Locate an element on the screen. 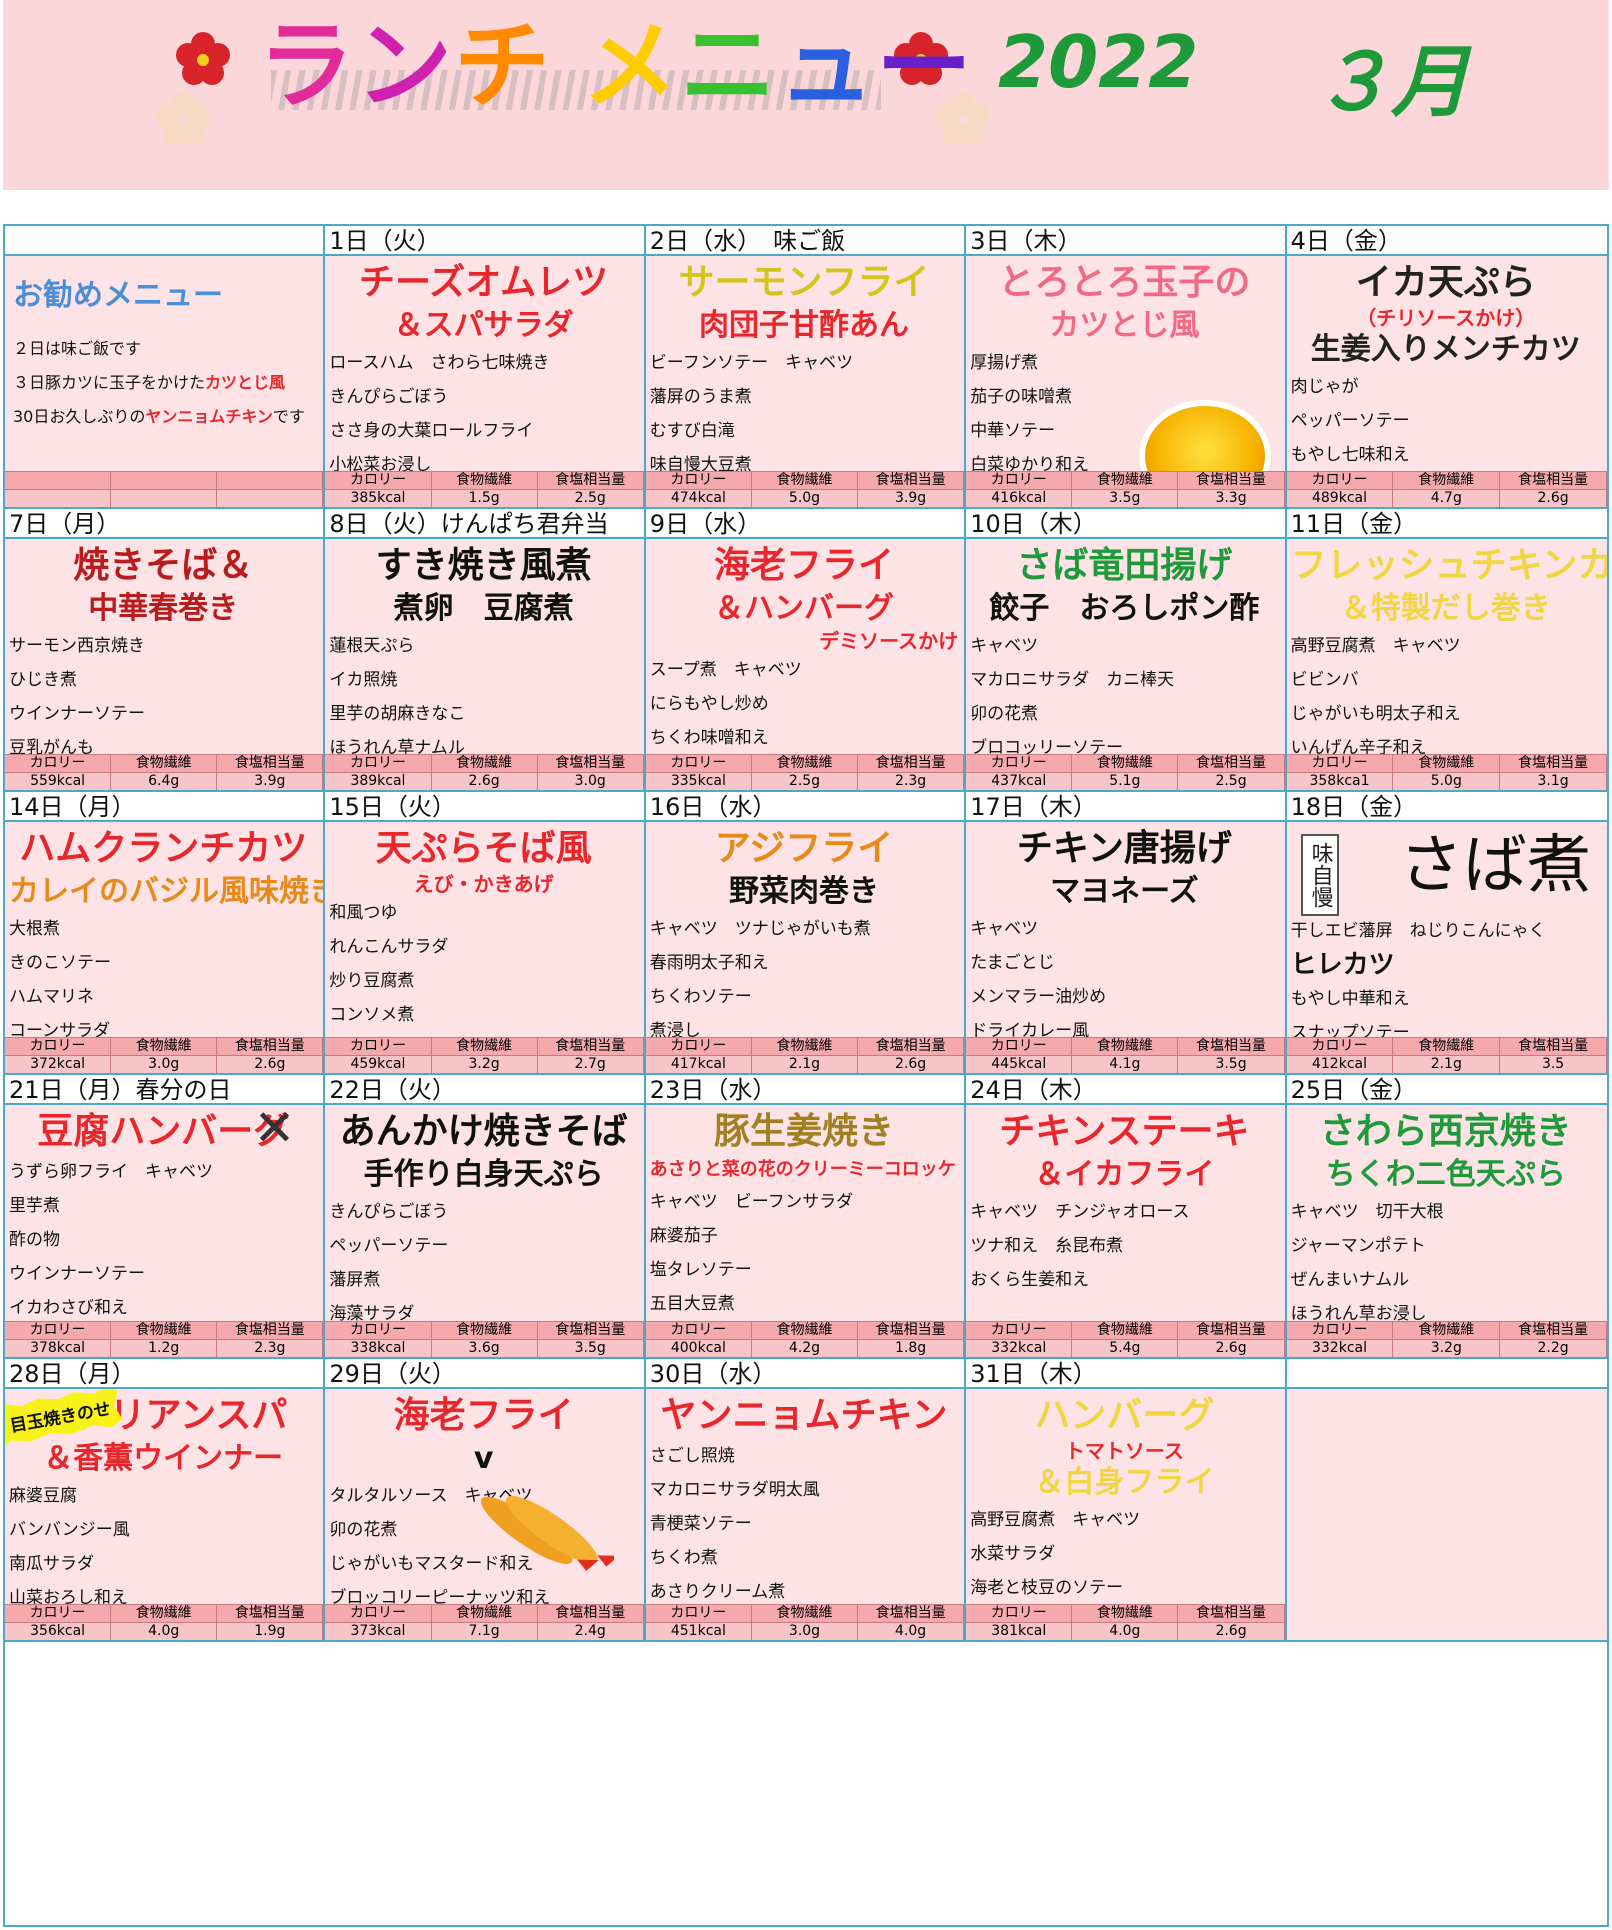 This screenshot has width=1612, height=1930. day-date: 16日（水） is located at coordinates (805, 807).